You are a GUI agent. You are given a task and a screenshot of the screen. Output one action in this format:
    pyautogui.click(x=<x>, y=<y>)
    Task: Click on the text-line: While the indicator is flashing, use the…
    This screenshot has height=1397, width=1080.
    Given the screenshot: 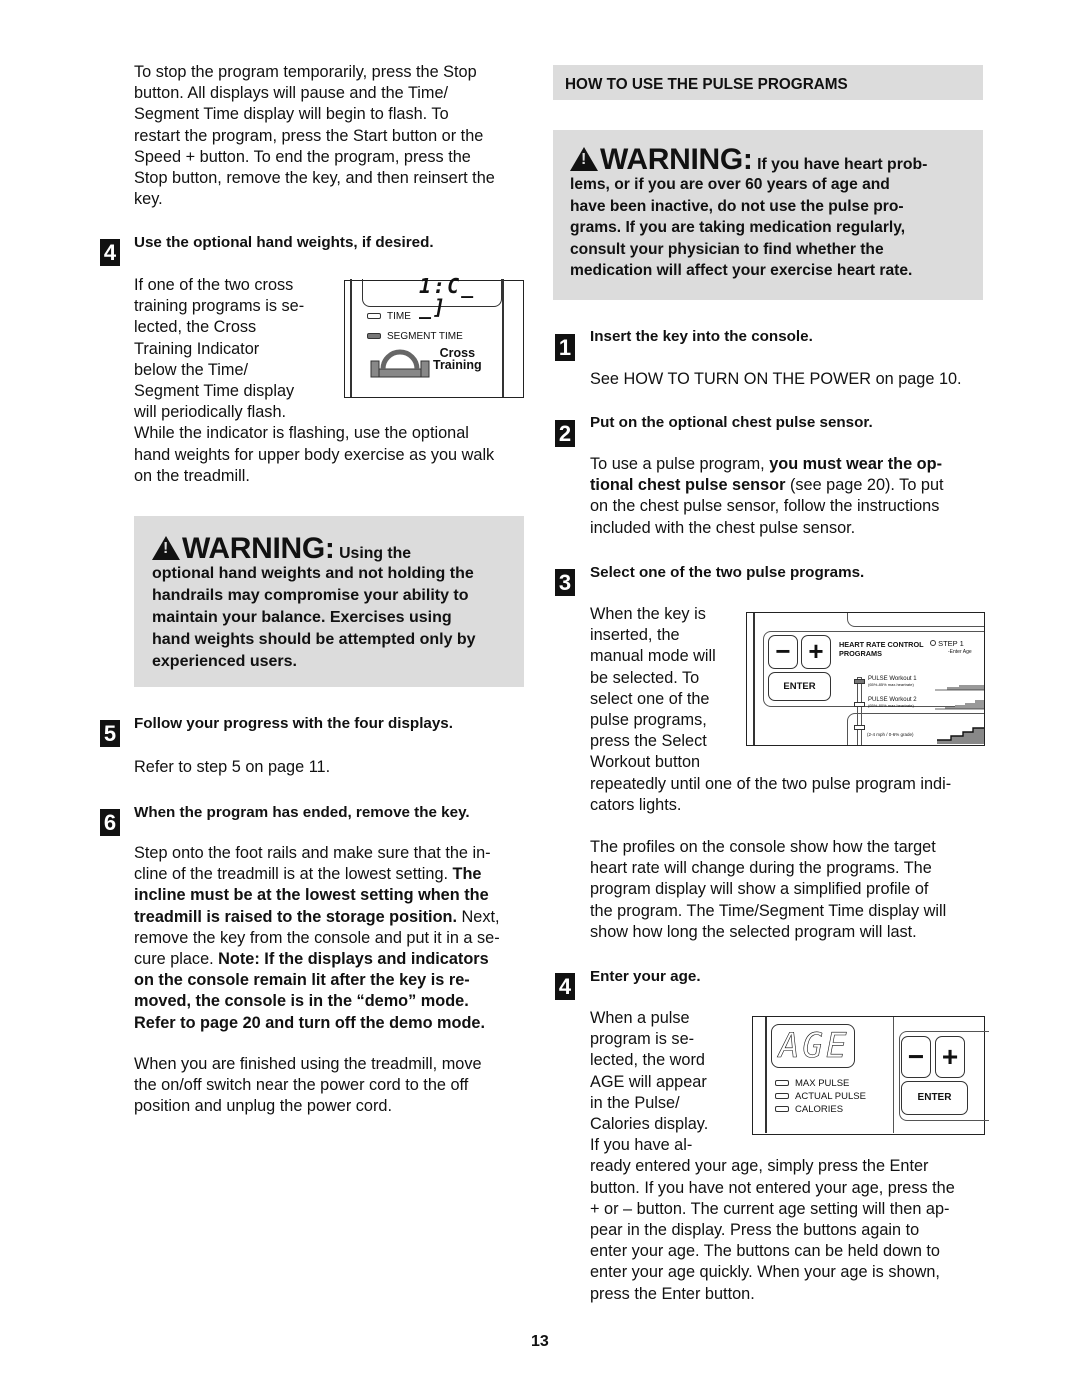 What is the action you would take?
    pyautogui.click(x=301, y=433)
    